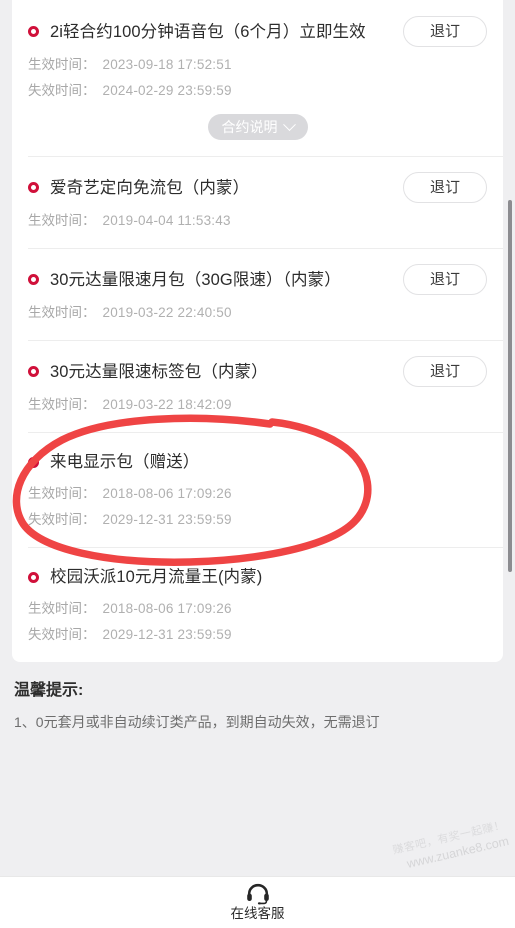  Describe the element at coordinates (258, 894) in the screenshot. I see `headset-icon` at that location.